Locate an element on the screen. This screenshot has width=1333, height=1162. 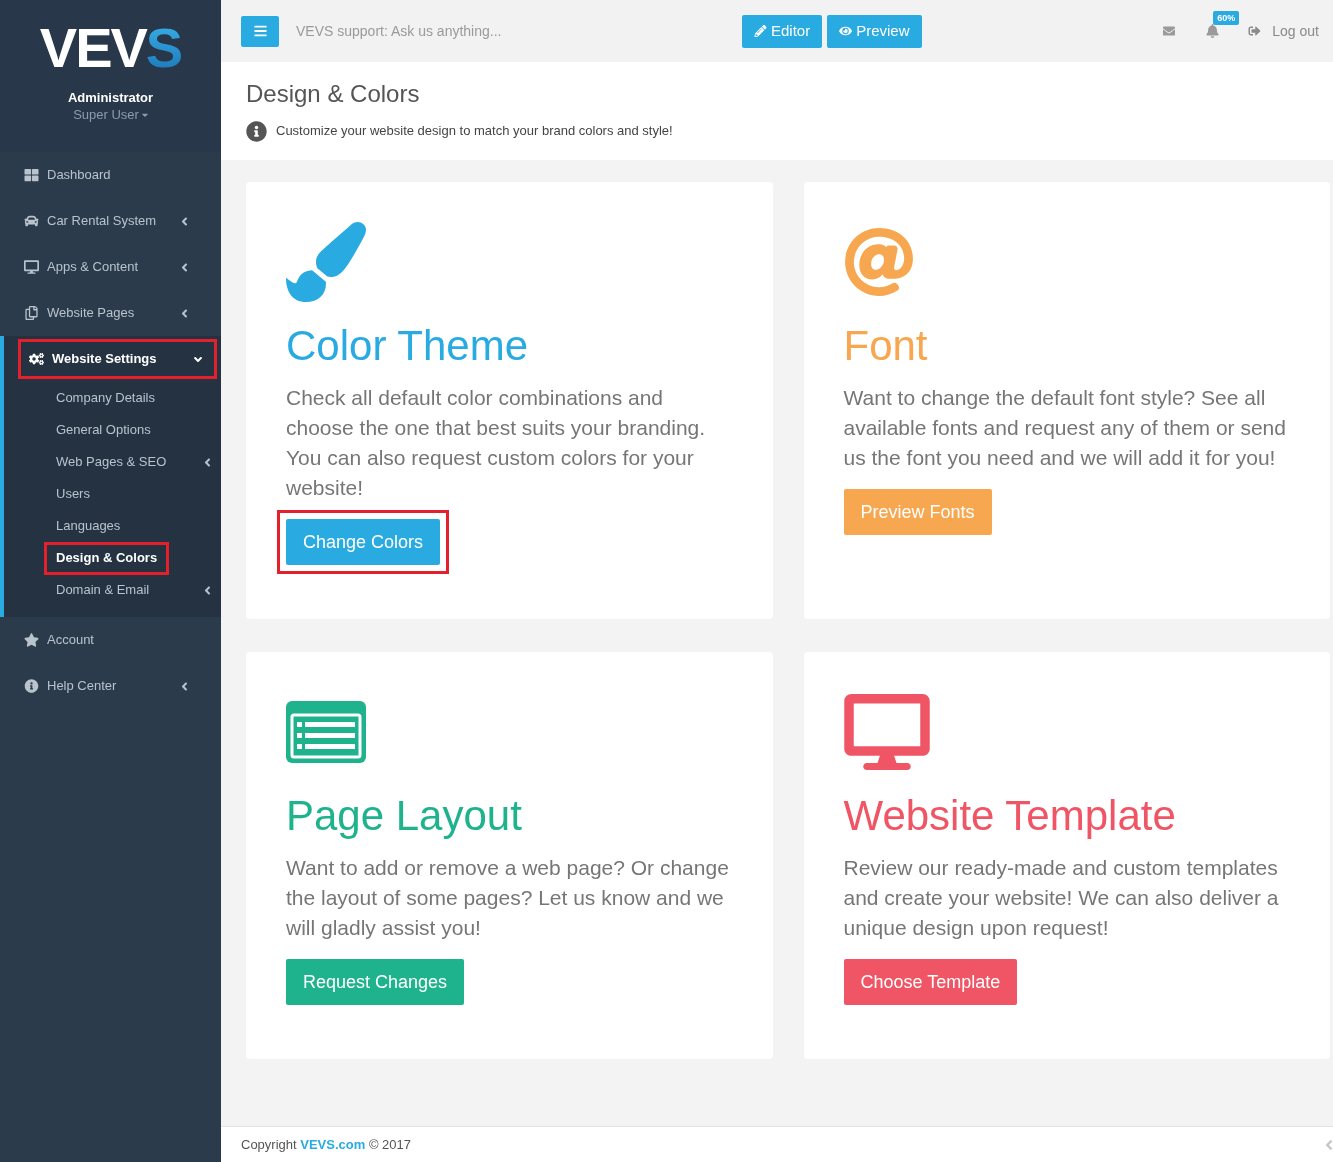
role-dropdown: Super User is located at coordinates (110, 115).